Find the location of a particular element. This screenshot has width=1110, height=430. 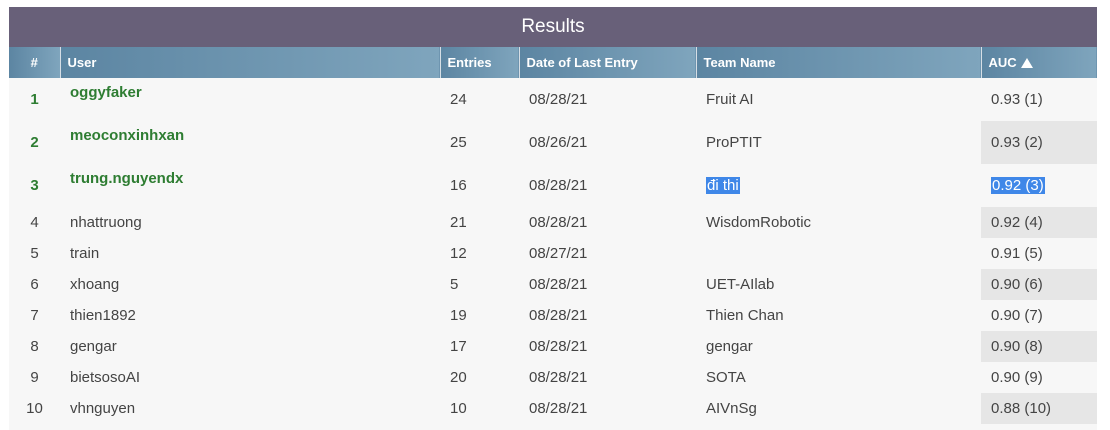

team-cell: ProPTIT is located at coordinates (734, 142).